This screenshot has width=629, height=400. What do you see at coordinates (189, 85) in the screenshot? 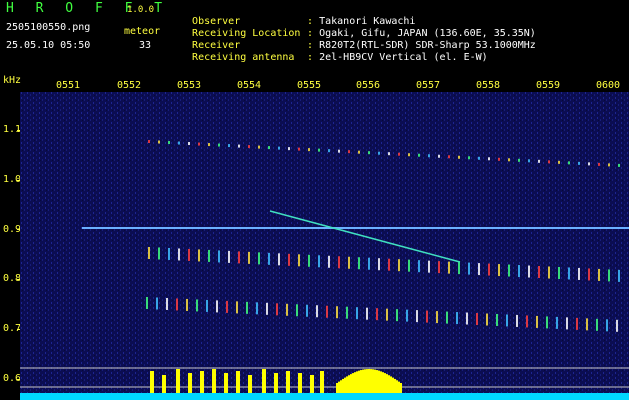
I see `time-tick-label: 0553` at bounding box center [189, 85].